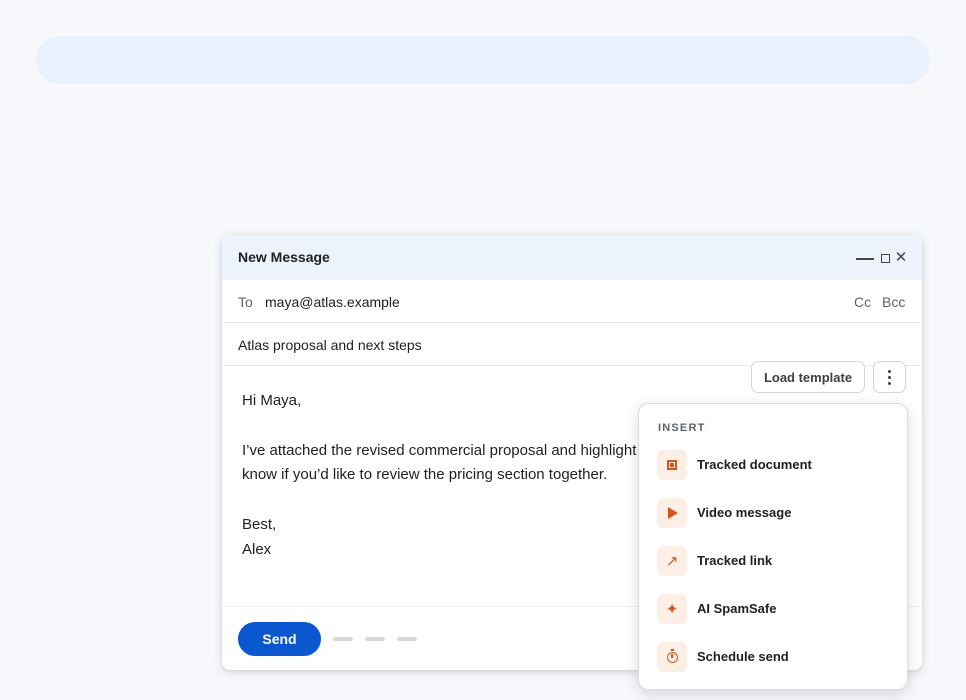 This screenshot has height=700, width=966. I want to click on link-arrow-icon: ↗, so click(672, 561).